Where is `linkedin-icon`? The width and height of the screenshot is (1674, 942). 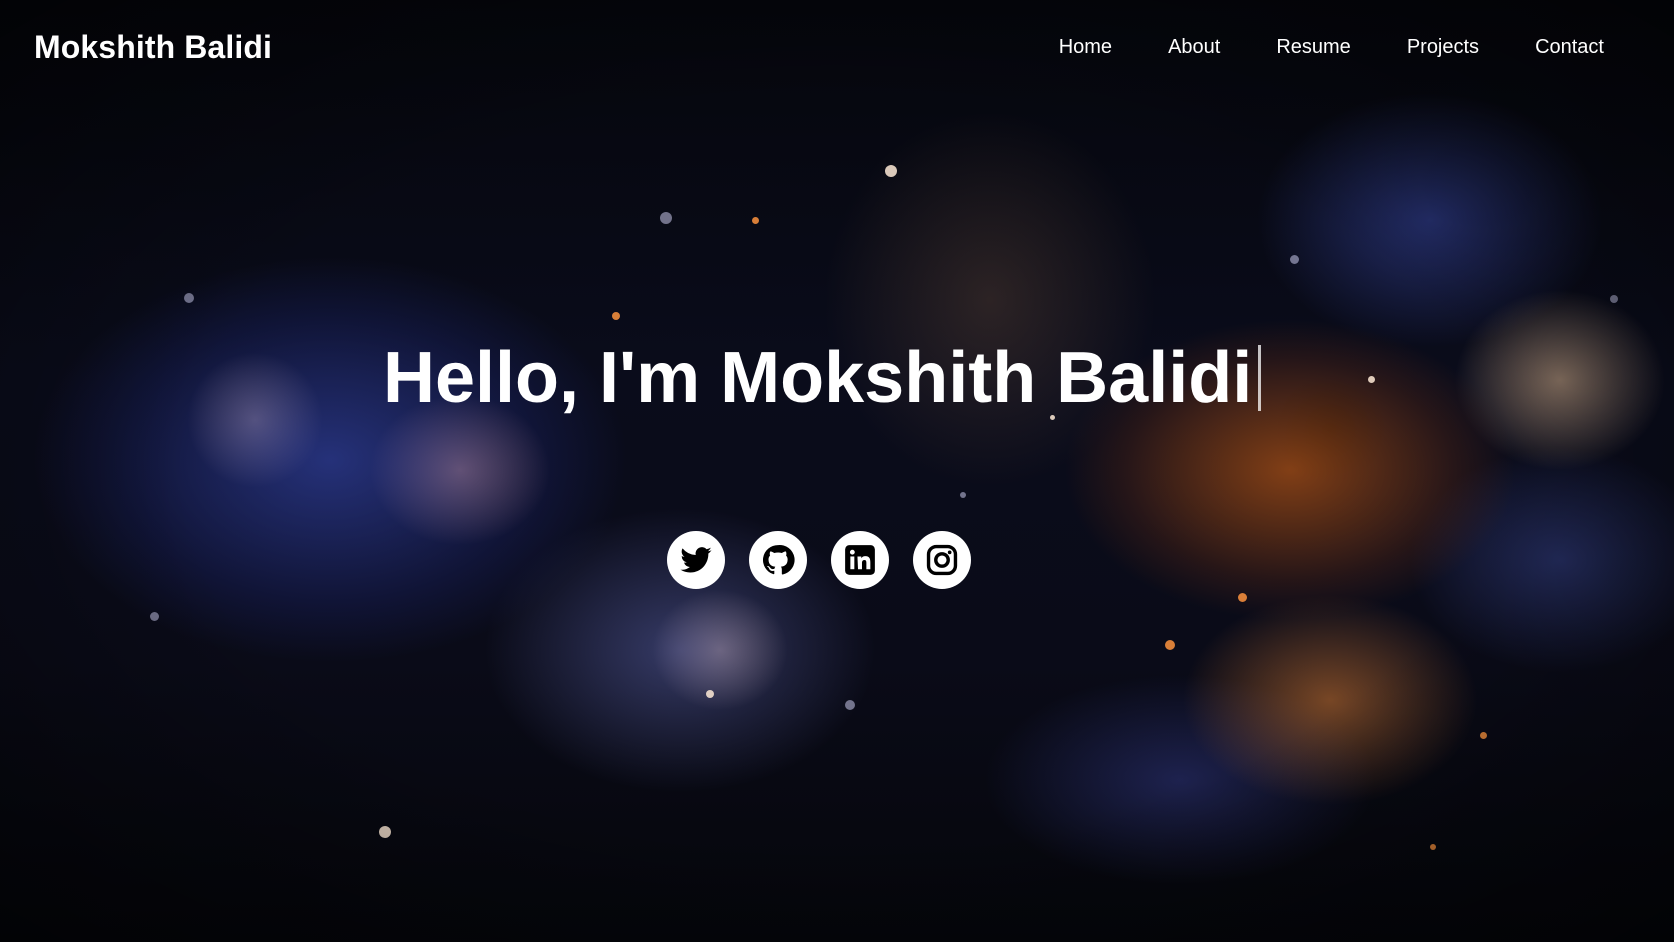
linkedin-icon is located at coordinates (860, 560).